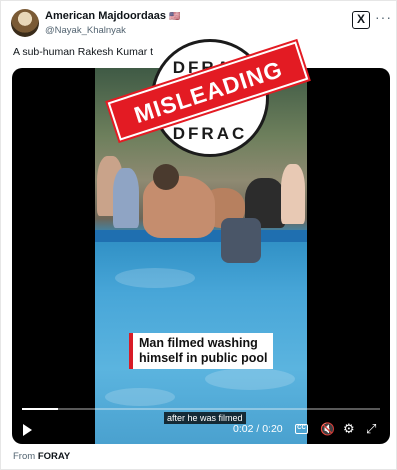 The image size is (397, 470). Describe the element at coordinates (361, 20) in the screenshot. I see `x-logo-icon: X` at that location.